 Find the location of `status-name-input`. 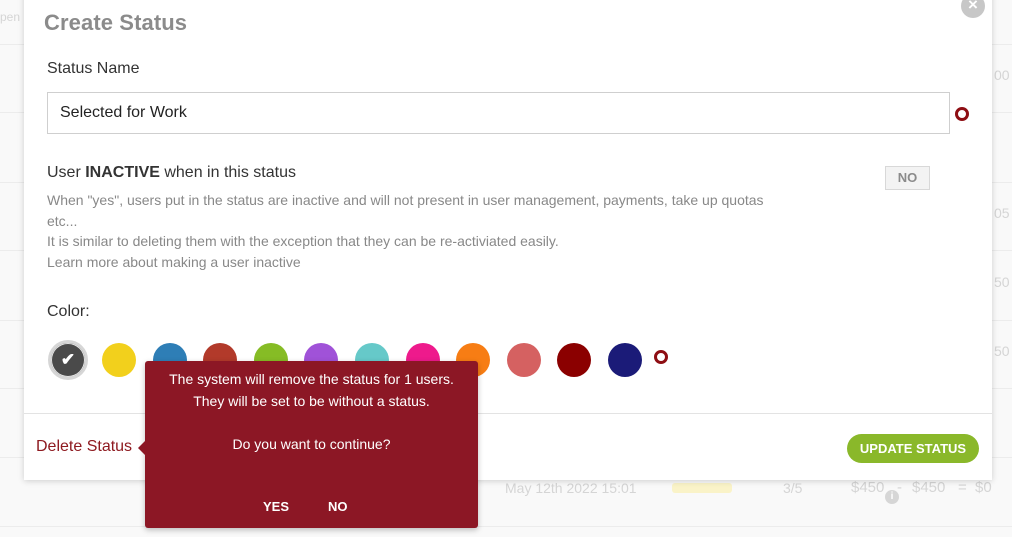

status-name-input is located at coordinates (498, 113).